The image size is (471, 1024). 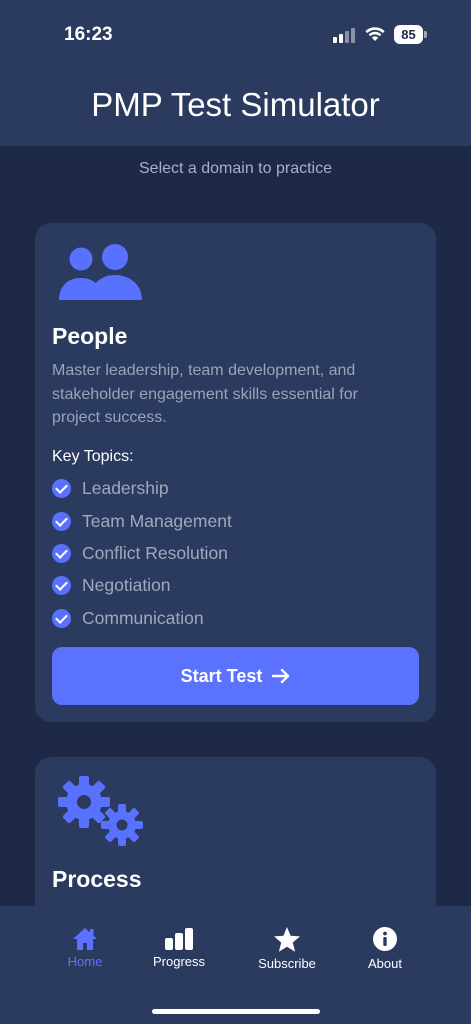 What do you see at coordinates (143, 617) in the screenshot?
I see `topic-label: Communication` at bounding box center [143, 617].